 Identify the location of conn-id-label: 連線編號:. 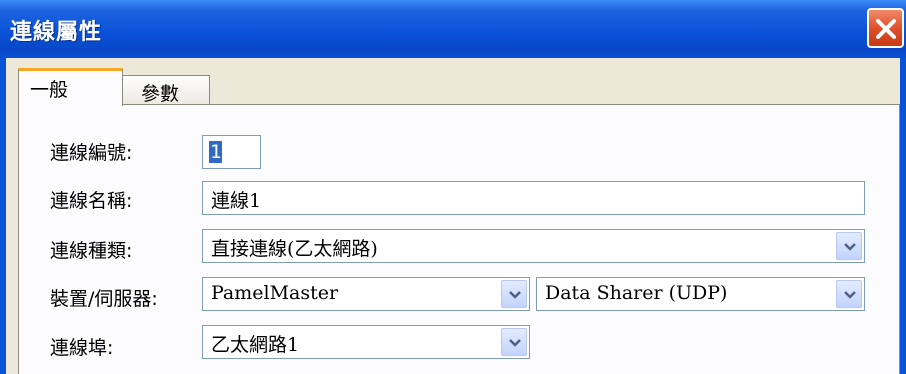
(91, 153).